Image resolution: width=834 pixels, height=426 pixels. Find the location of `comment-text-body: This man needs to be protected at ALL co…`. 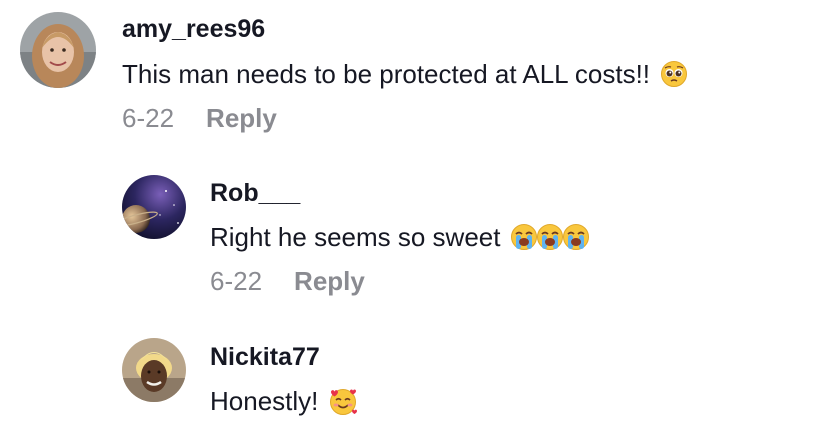

comment-text-body: This man needs to be protected at ALL co… is located at coordinates (386, 73).